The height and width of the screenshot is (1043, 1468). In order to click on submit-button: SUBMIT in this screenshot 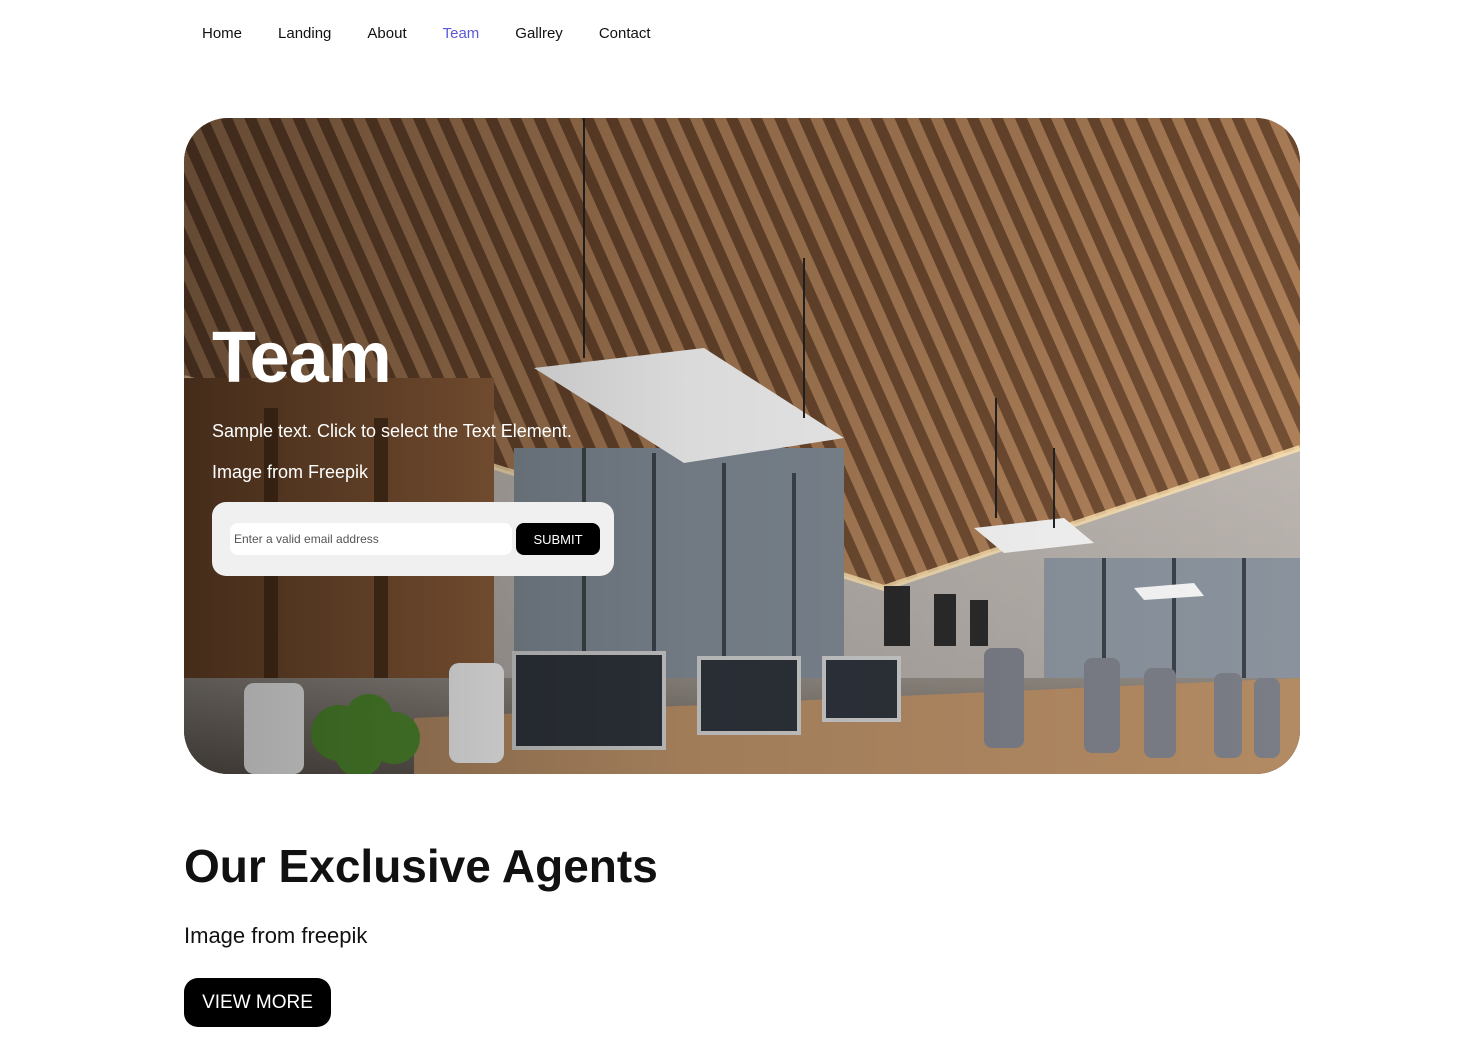, I will do `click(558, 539)`.